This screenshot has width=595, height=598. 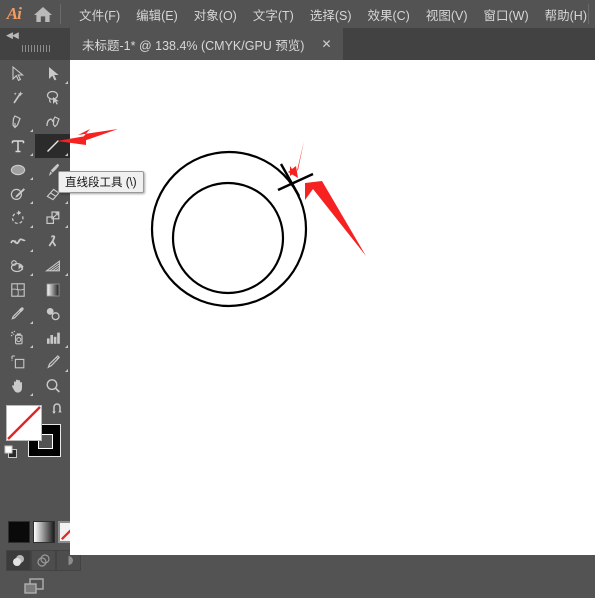 I want to click on tool-shape-builder, so click(x=17, y=266).